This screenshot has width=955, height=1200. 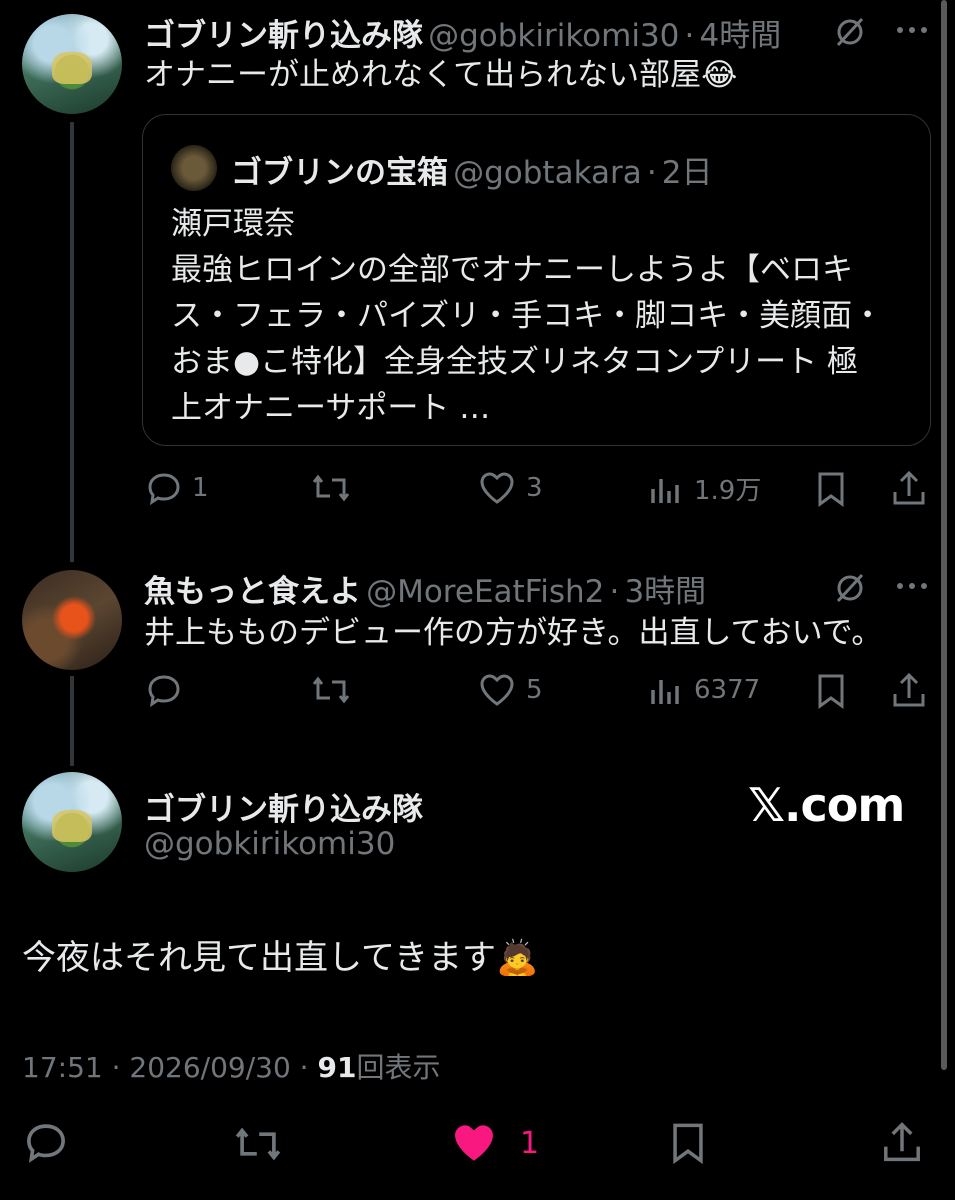 I want to click on x-watermark: 𝕏.com, so click(x=826, y=805).